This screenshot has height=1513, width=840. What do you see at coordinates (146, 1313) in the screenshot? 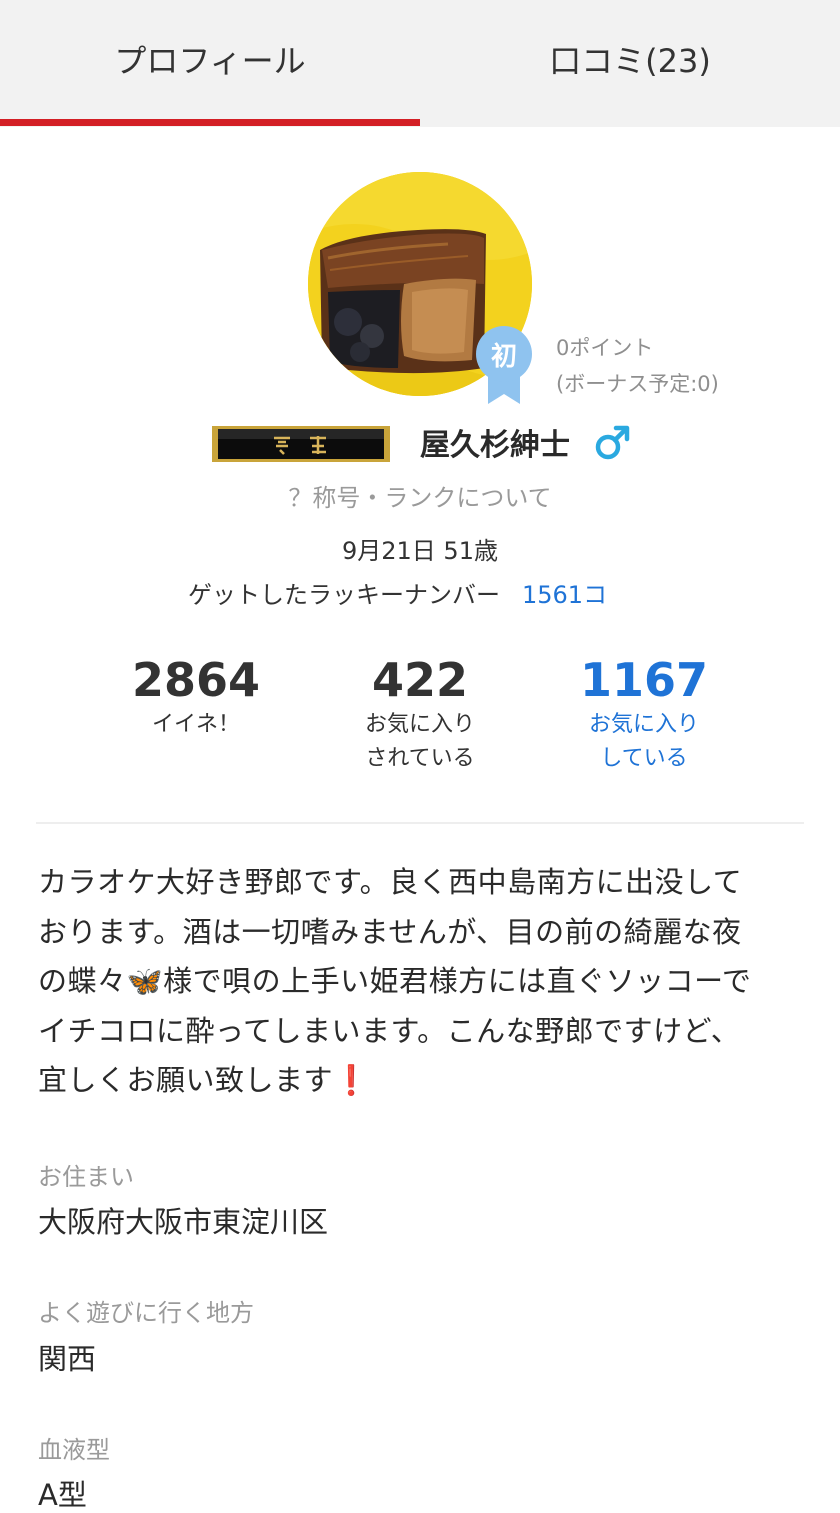
I see `area-label: よく遊びに行く地方` at bounding box center [146, 1313].